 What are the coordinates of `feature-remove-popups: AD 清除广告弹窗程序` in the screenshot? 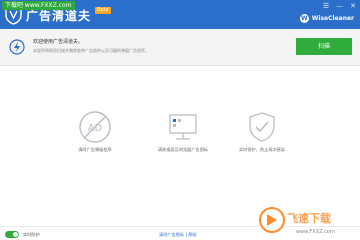 It's located at (95, 131).